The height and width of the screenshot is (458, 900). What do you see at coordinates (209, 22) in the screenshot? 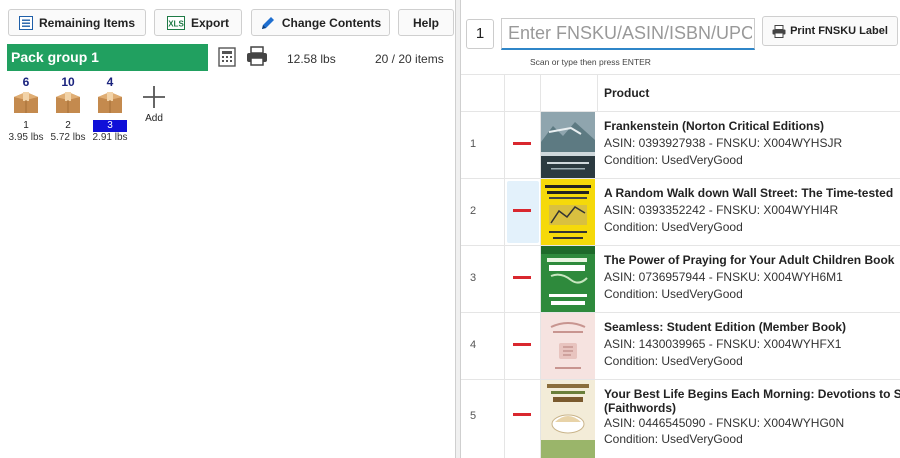
I see `export-label: Export` at bounding box center [209, 22].